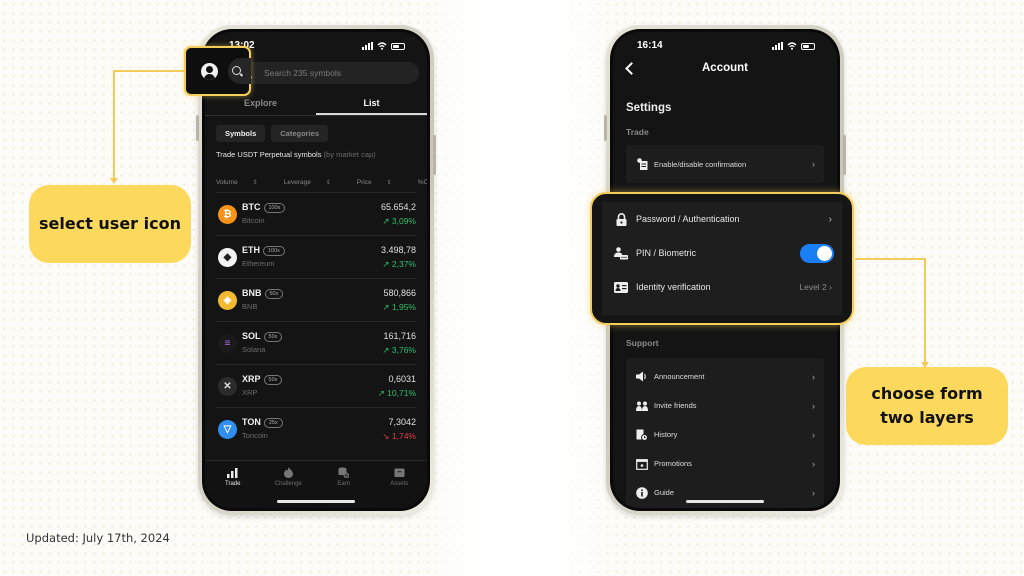  I want to click on wifi-icon, so click(382, 46).